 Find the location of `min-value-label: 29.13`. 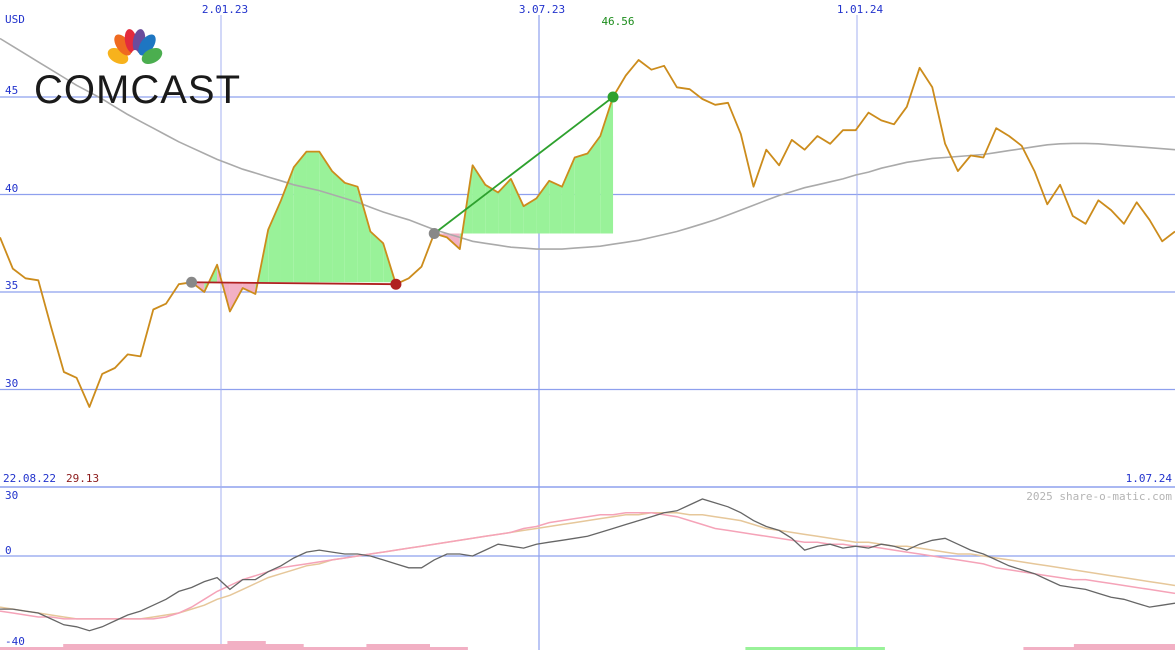

min-value-label: 29.13 is located at coordinates (82, 478).